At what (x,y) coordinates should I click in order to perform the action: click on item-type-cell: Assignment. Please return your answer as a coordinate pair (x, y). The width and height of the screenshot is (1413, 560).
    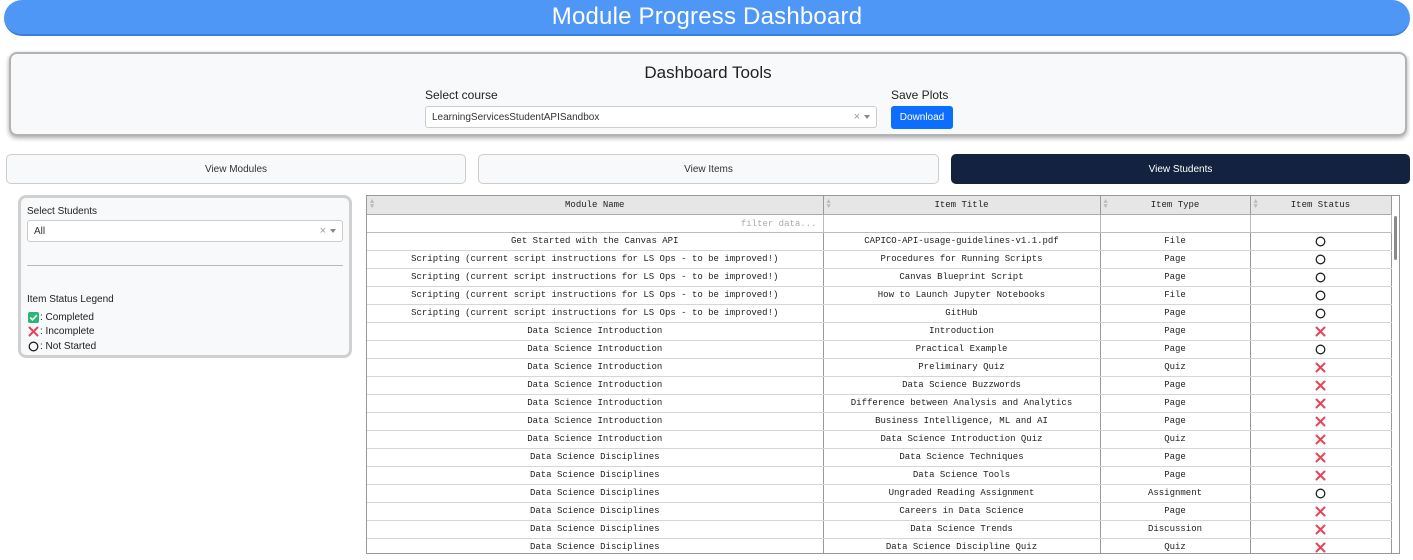
    Looking at the image, I should click on (1175, 493).